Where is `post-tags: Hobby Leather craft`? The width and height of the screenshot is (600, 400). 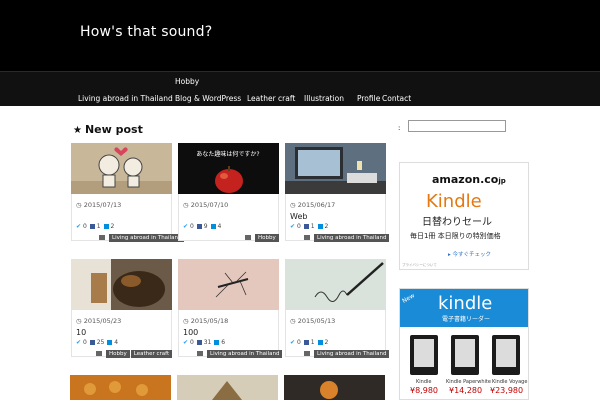
post-tags: Hobby Leather craft is located at coordinates (134, 354).